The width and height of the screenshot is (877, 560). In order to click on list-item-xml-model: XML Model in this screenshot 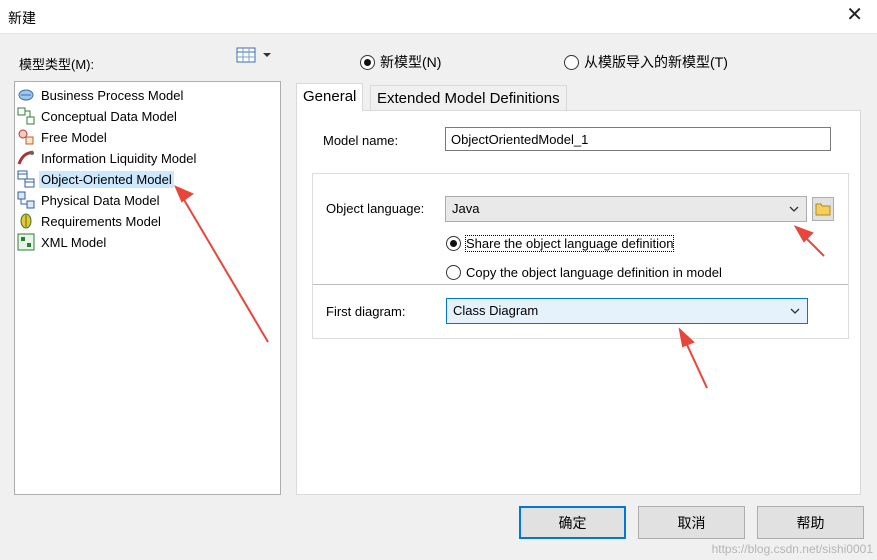, I will do `click(62, 242)`.